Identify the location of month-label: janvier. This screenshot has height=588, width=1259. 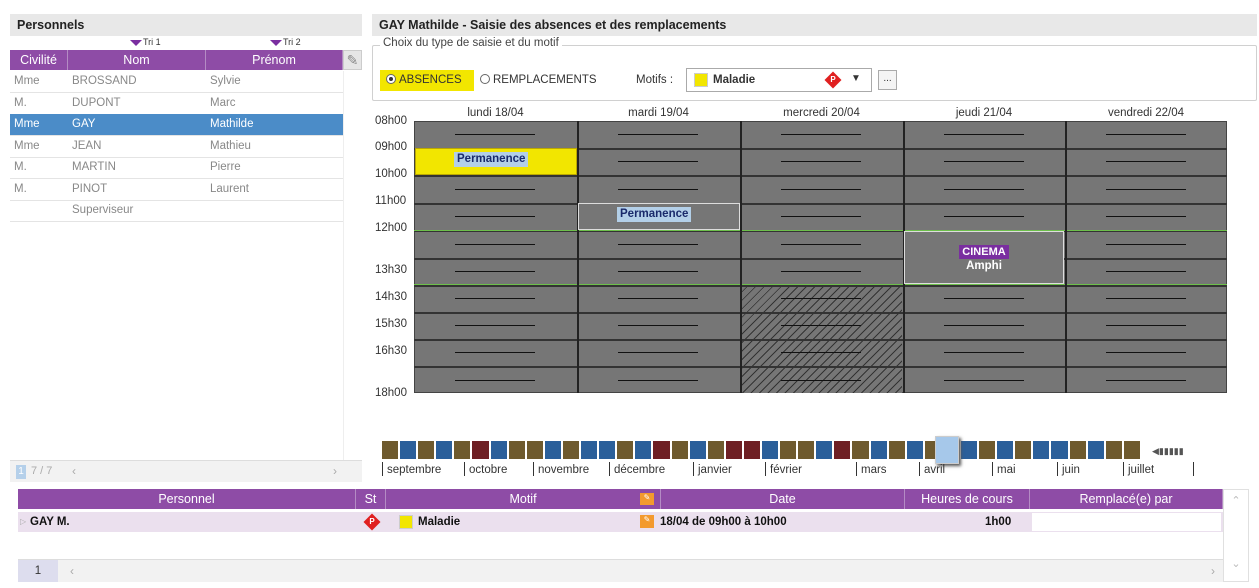
(715, 470).